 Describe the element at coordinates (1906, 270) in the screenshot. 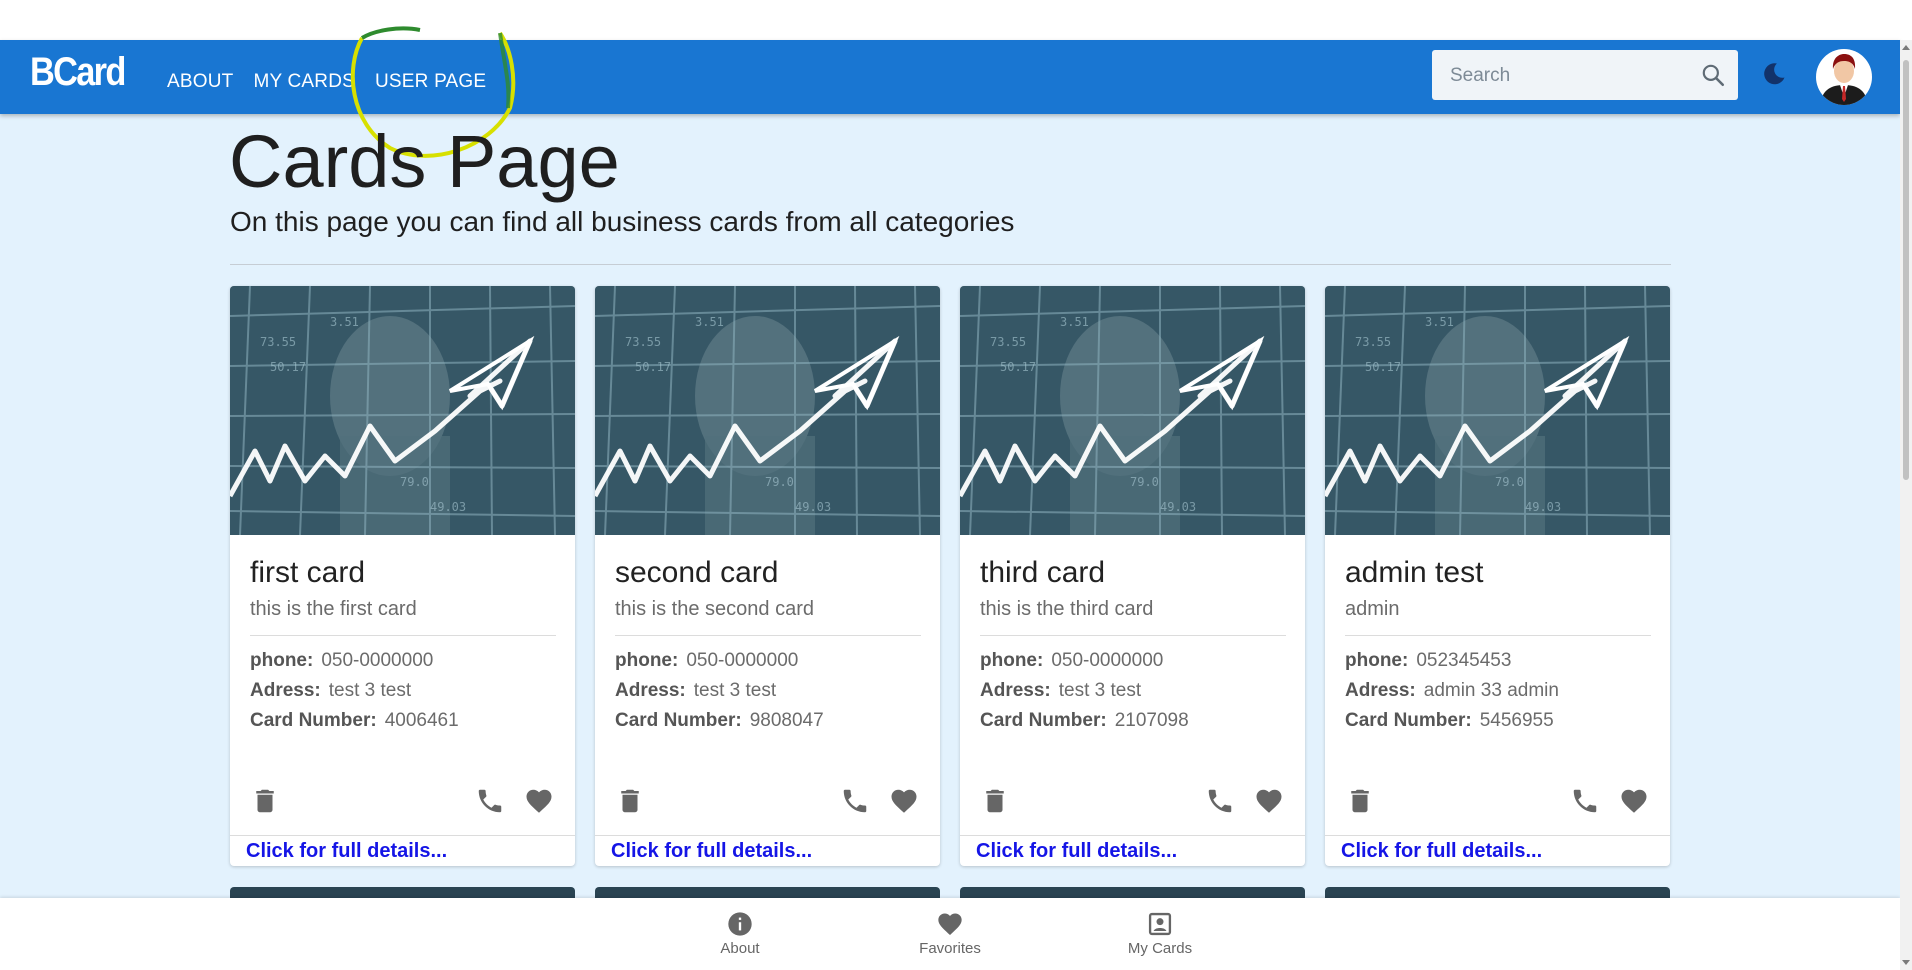

I see `scroll-thumb` at that location.